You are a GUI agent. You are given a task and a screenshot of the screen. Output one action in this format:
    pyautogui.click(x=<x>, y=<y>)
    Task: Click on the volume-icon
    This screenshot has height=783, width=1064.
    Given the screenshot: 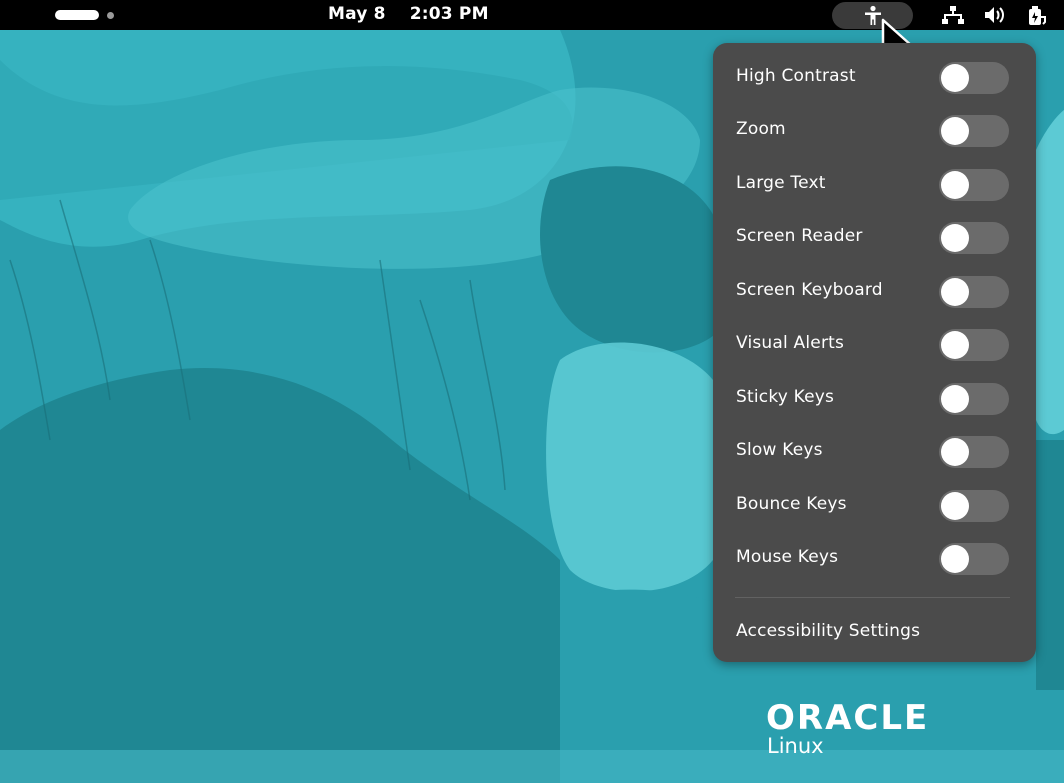 What is the action you would take?
    pyautogui.click(x=995, y=15)
    